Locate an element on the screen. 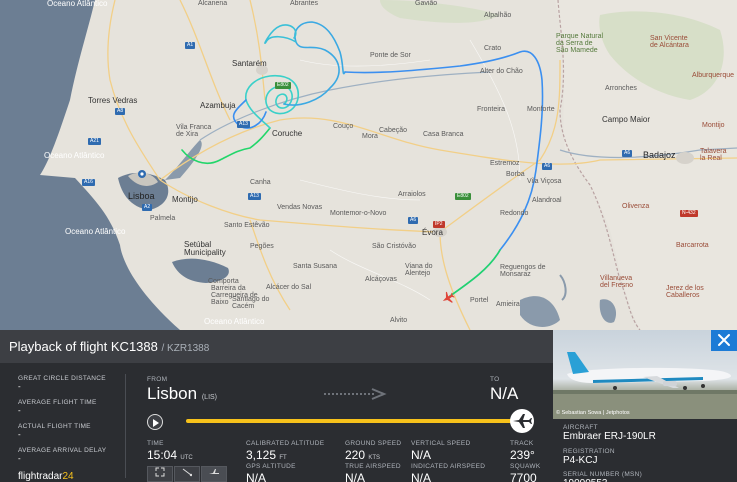  route-icon is located at coordinates (187, 472).